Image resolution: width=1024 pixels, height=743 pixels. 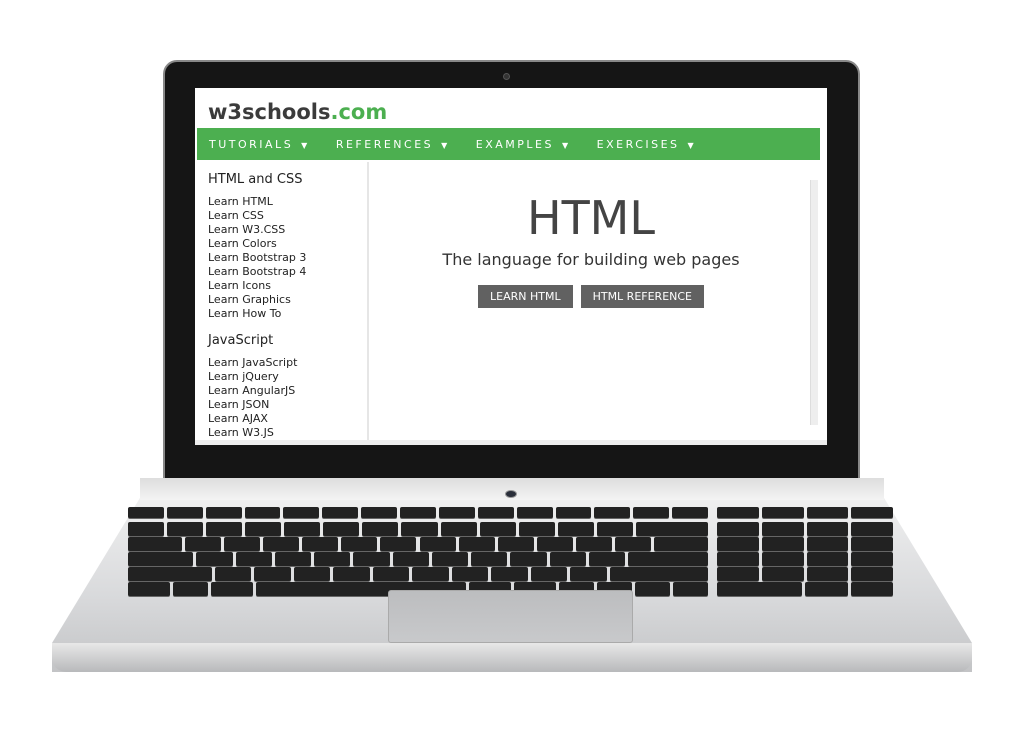 I want to click on keyboard, so click(x=418, y=551).